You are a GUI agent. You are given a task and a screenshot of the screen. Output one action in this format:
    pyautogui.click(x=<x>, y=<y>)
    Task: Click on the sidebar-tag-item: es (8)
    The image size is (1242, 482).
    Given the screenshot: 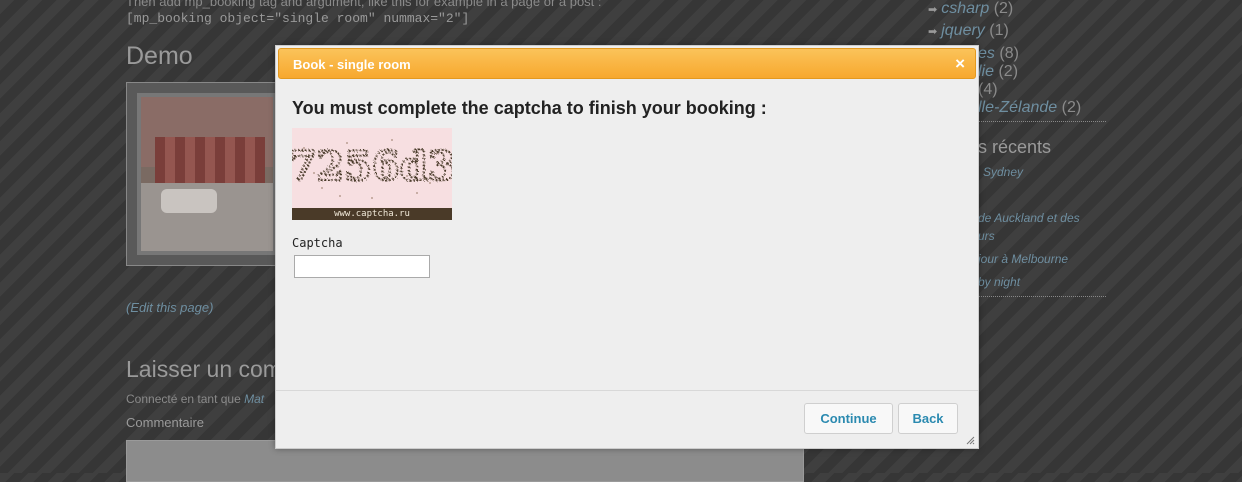 What is the action you would take?
    pyautogui.click(x=998, y=54)
    